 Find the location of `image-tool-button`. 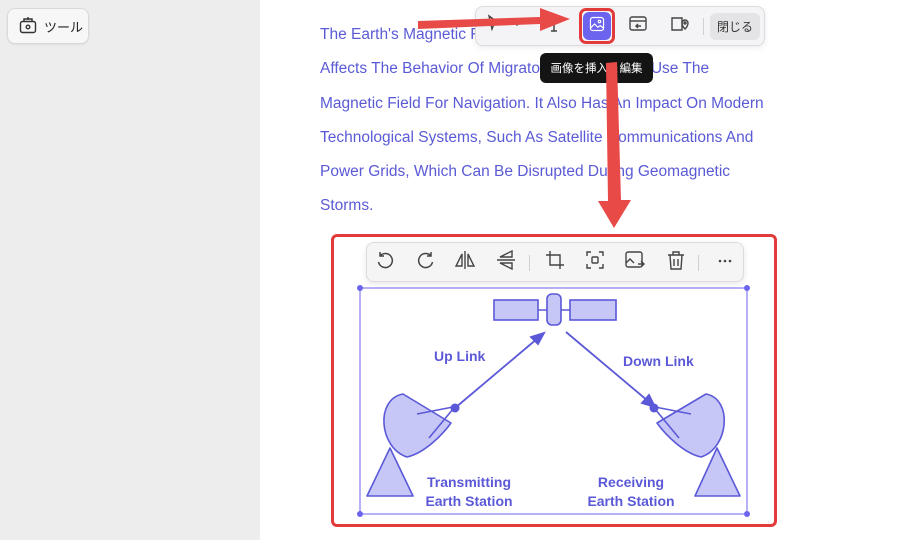

image-tool-button is located at coordinates (597, 26).